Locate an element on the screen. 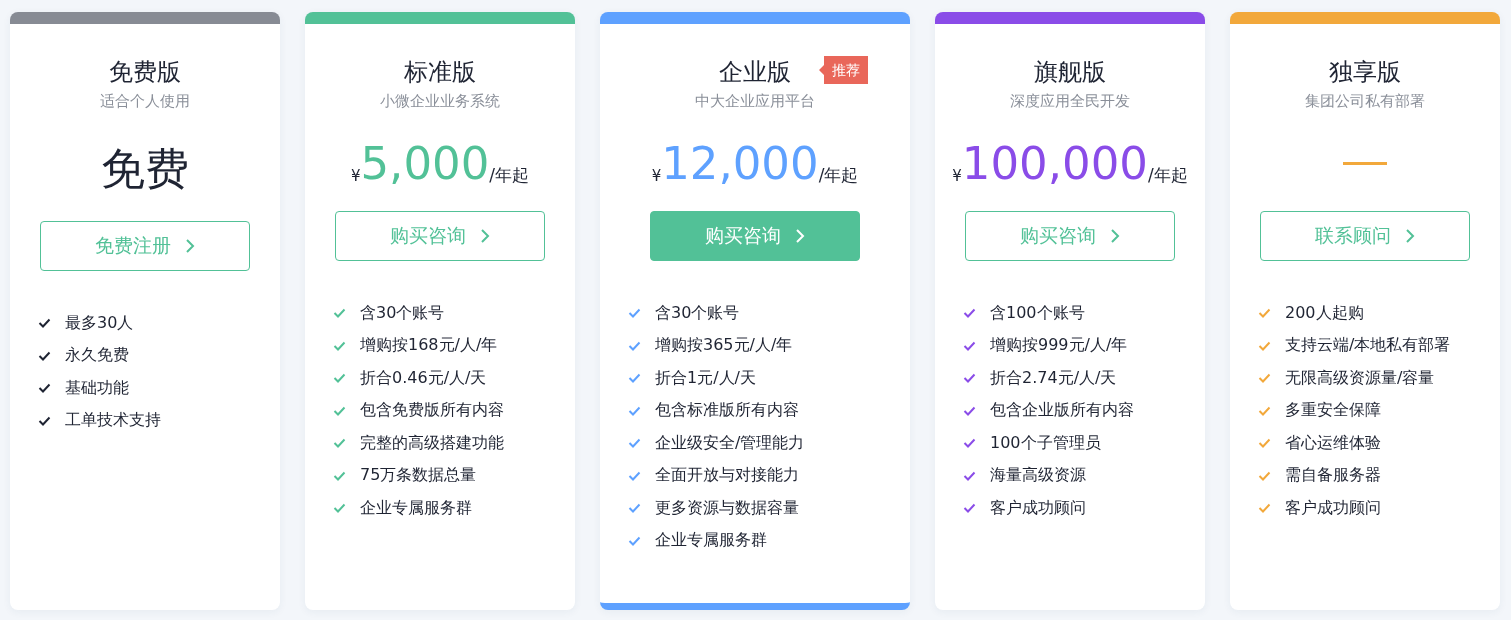 This screenshot has height=620, width=1511. feature-text: 增购按999元/人/年 is located at coordinates (1059, 346).